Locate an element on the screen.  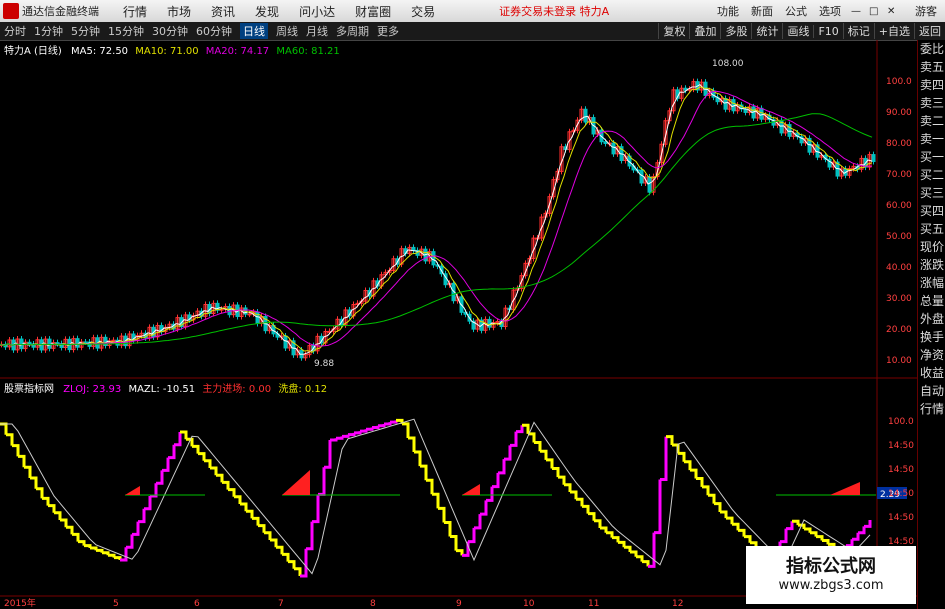
side-item: 收益 is located at coordinates (931, 373).